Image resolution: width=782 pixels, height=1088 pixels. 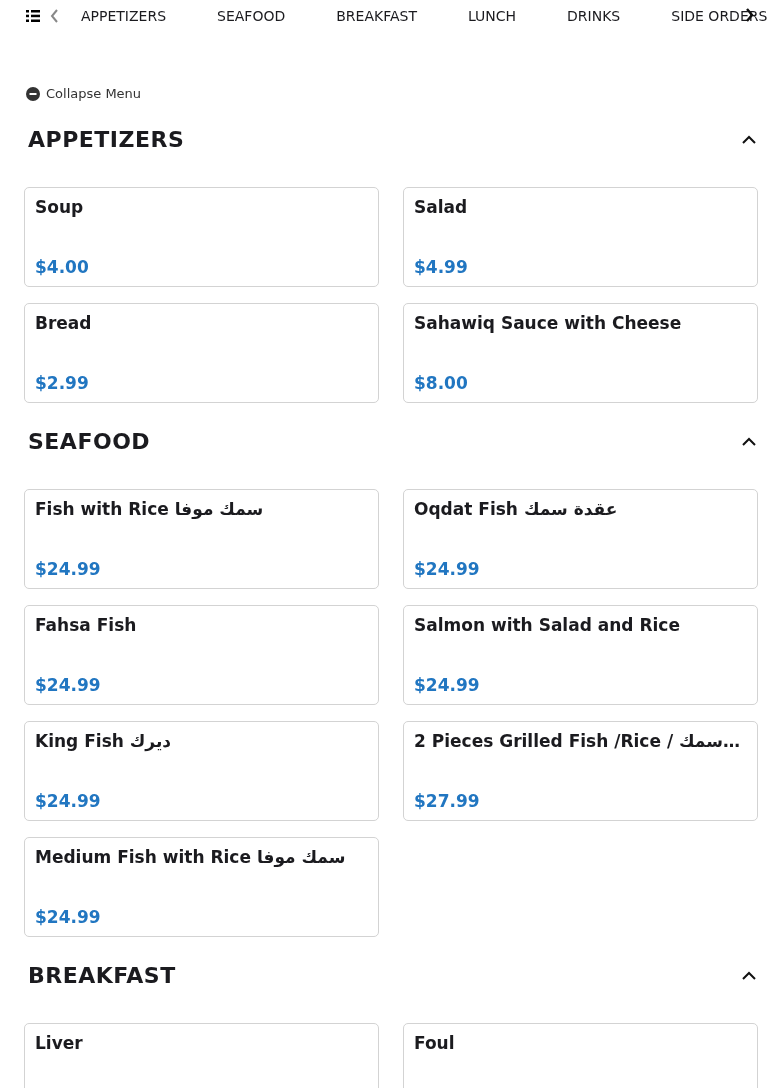 What do you see at coordinates (106, 139) in the screenshot?
I see `section-heading: APPETIZERS` at bounding box center [106, 139].